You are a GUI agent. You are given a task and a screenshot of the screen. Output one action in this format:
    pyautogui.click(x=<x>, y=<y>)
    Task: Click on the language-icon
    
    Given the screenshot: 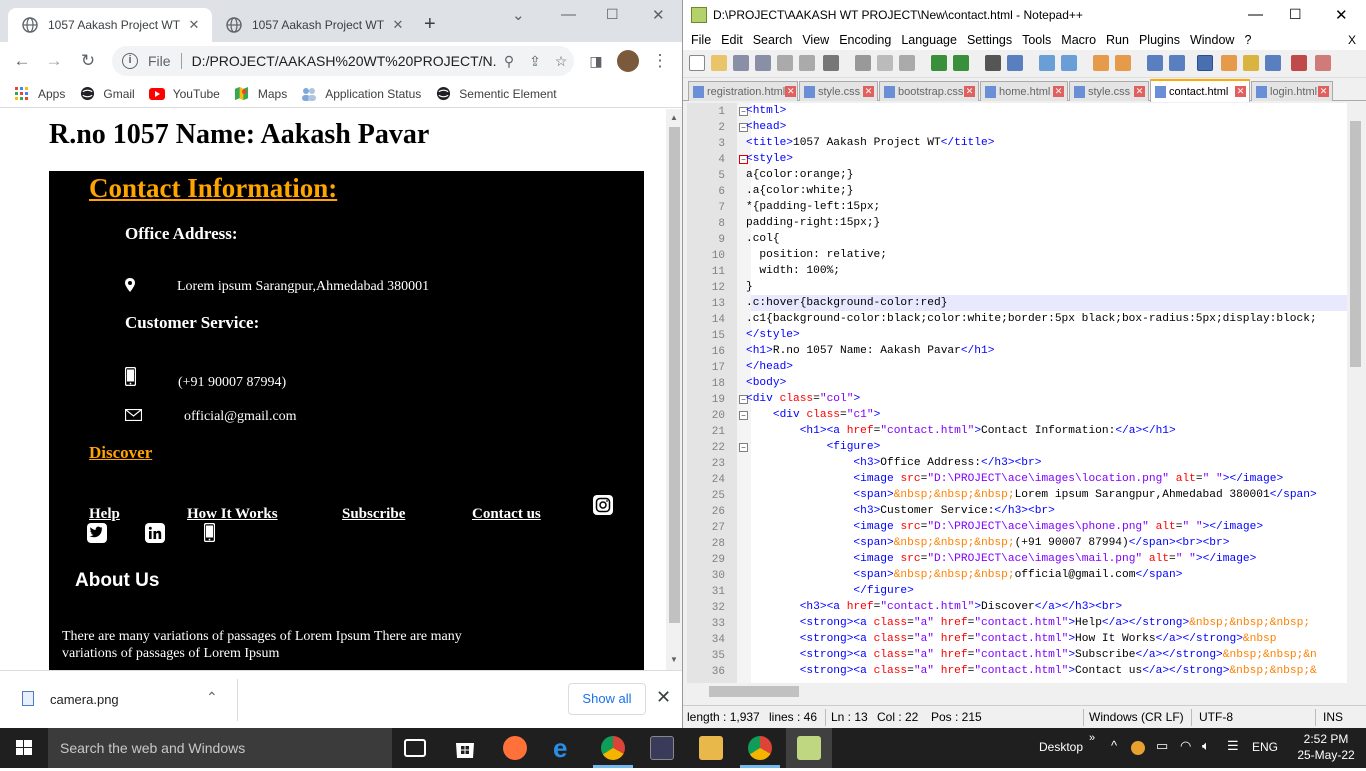 What is the action you would take?
    pyautogui.click(x=1229, y=63)
    